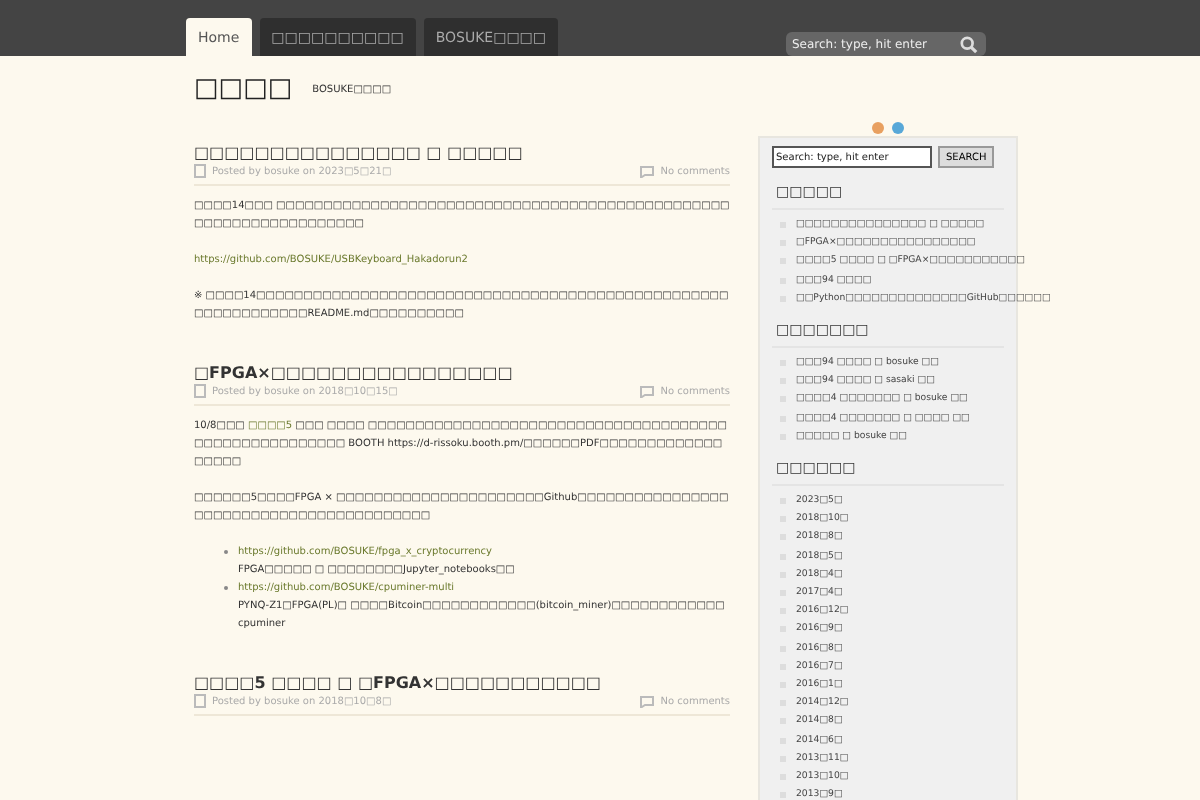 This screenshot has width=1200, height=800. Describe the element at coordinates (462, 153) in the screenshot. I see `post-title: □□□□□□□□□□□□□□□ □ □□□□□` at that location.